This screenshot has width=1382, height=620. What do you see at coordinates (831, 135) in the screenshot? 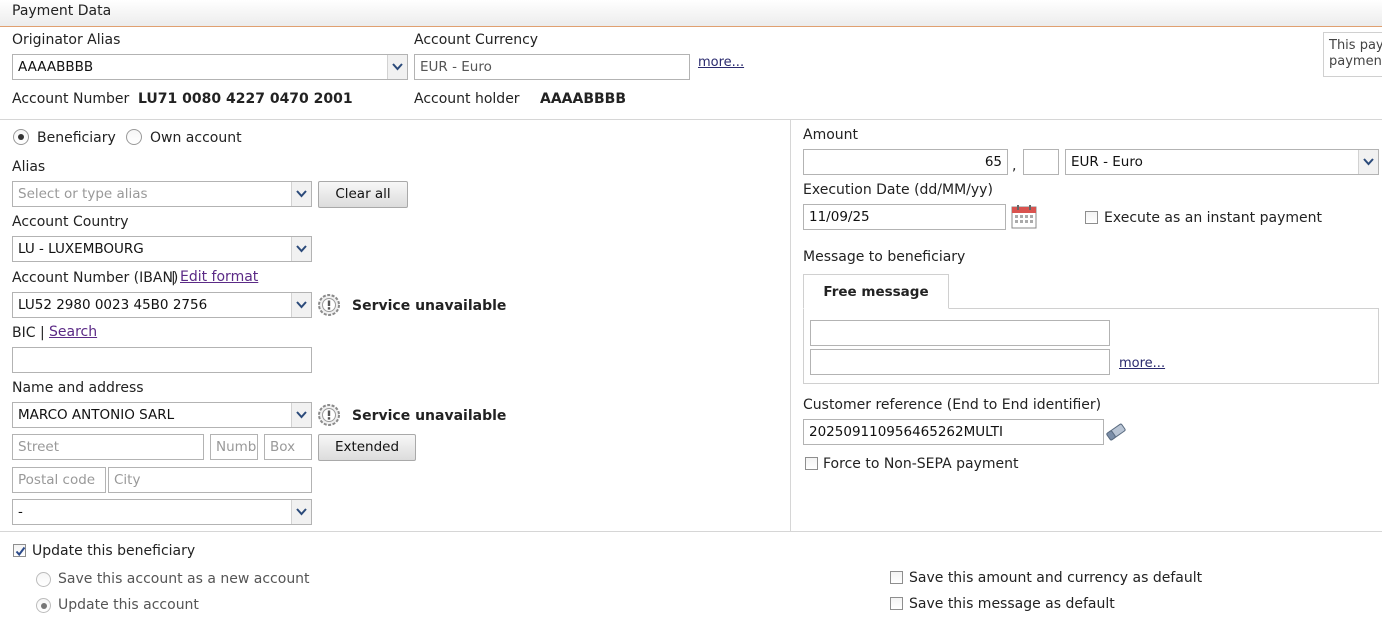
I see `amount-label: Amount` at bounding box center [831, 135].